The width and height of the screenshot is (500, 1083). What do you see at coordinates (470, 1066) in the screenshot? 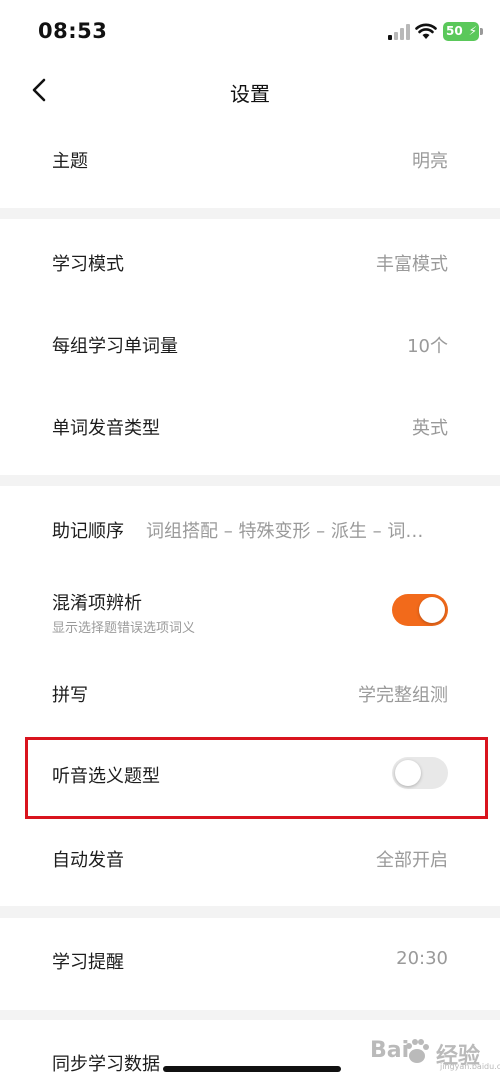
I see `watermark-url: jingyan.baidu.com` at bounding box center [470, 1066].